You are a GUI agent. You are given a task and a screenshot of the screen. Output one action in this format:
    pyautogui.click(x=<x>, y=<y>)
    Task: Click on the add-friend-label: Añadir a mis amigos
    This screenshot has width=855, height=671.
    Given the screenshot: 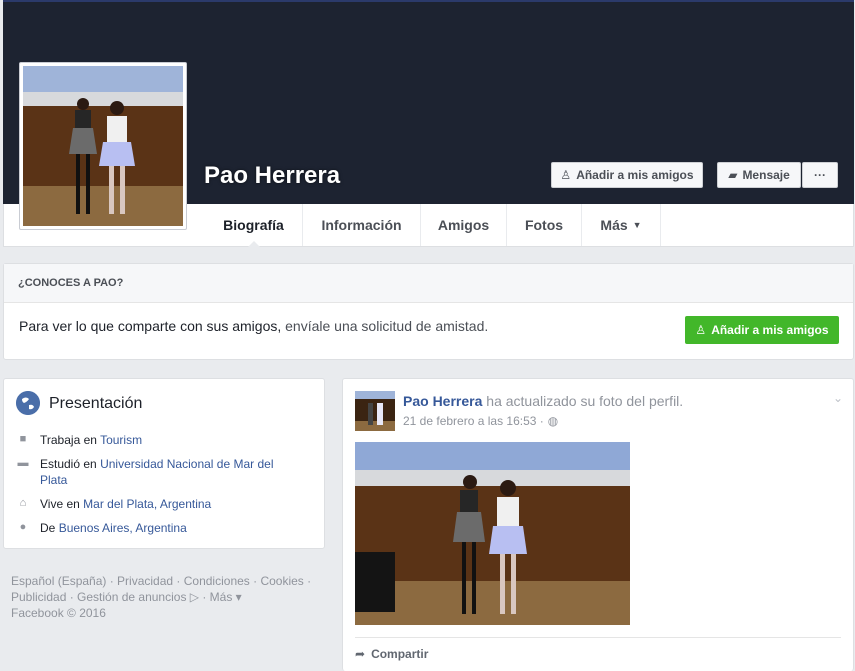 What is the action you would take?
    pyautogui.click(x=635, y=175)
    